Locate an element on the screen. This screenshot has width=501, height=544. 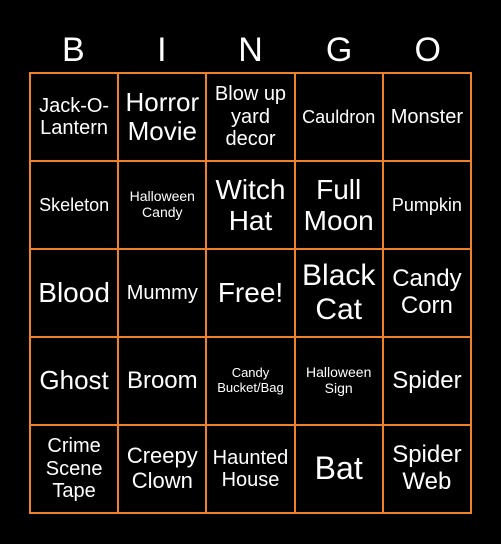
cell-label: Free! is located at coordinates (250, 293).